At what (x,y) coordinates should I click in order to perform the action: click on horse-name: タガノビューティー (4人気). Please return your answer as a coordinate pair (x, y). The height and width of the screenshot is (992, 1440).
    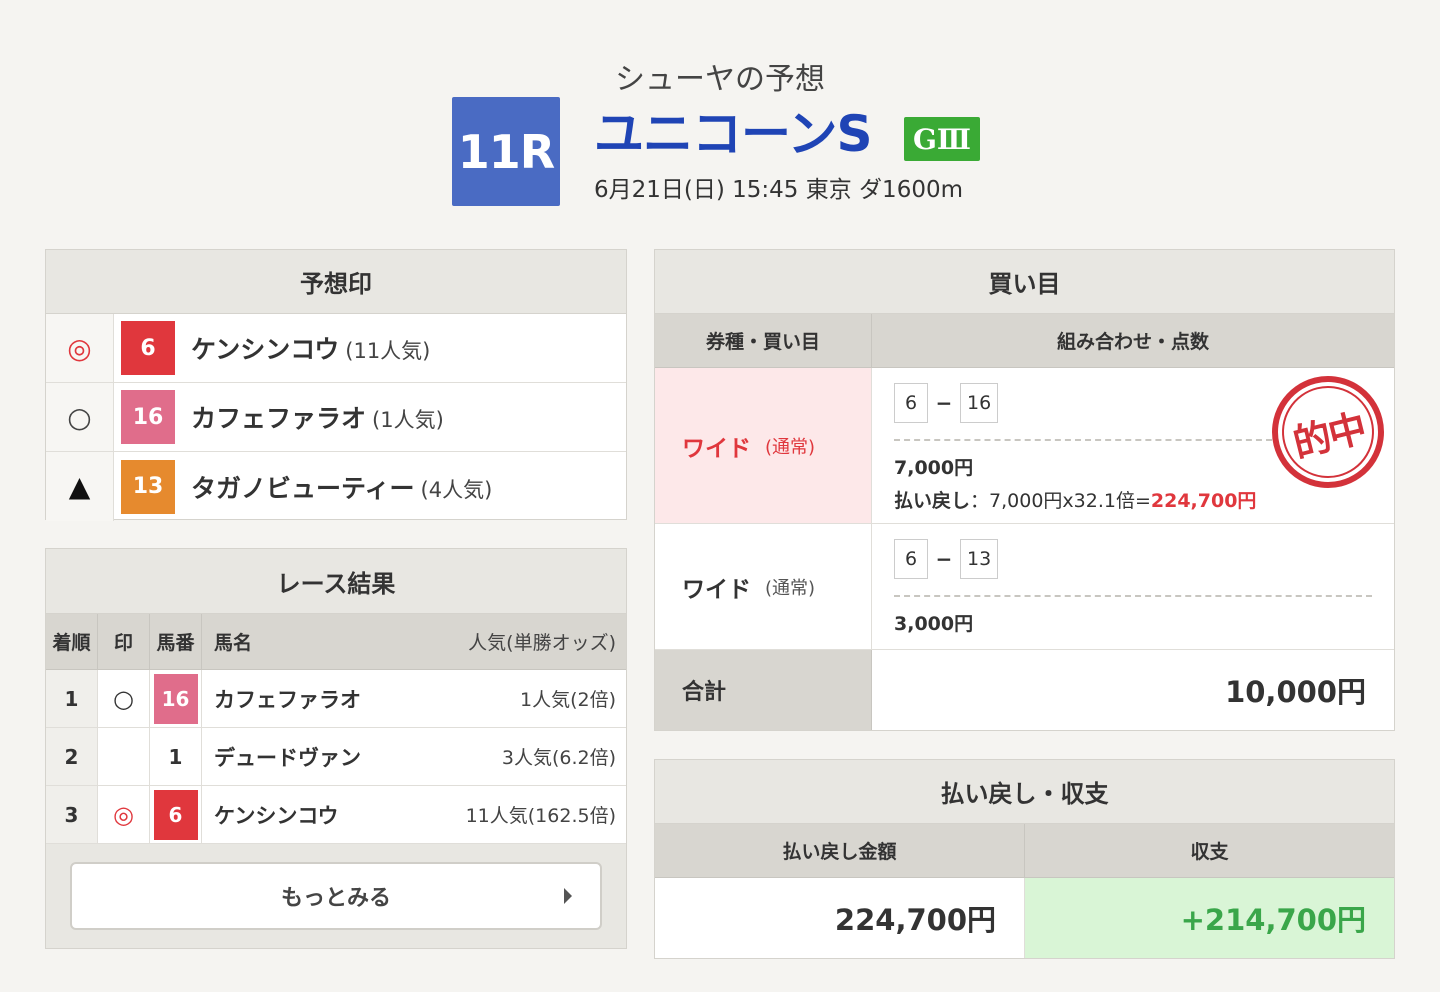
    Looking at the image, I should click on (341, 487).